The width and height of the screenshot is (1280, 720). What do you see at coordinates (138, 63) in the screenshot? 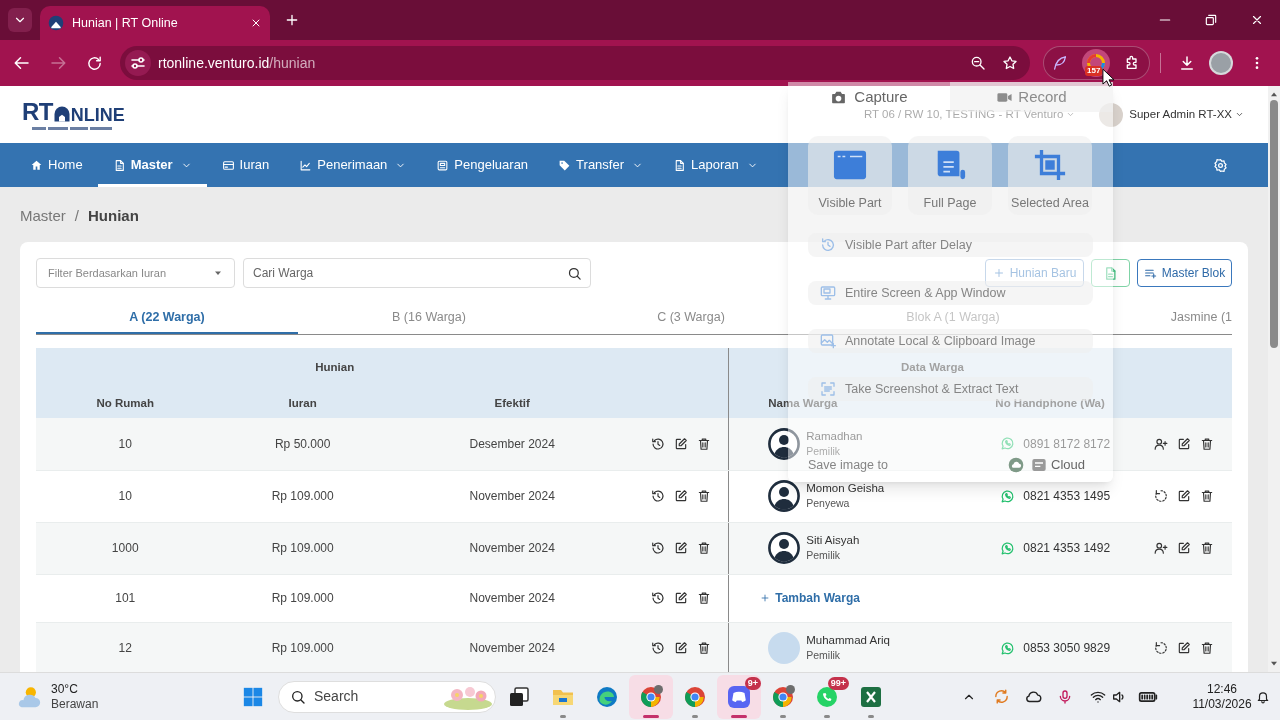
I see `site-info-icon` at bounding box center [138, 63].